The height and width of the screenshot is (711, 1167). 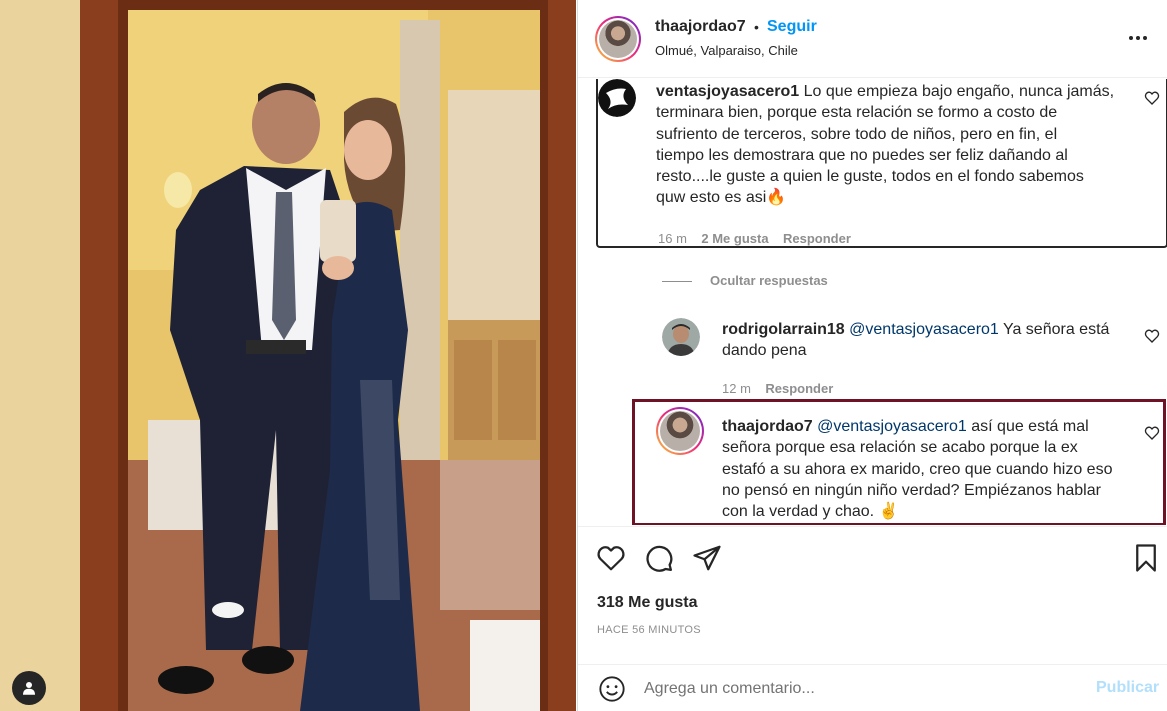 What do you see at coordinates (649, 630) in the screenshot?
I see `post-timestamp: HACE 56 MINUTOS` at bounding box center [649, 630].